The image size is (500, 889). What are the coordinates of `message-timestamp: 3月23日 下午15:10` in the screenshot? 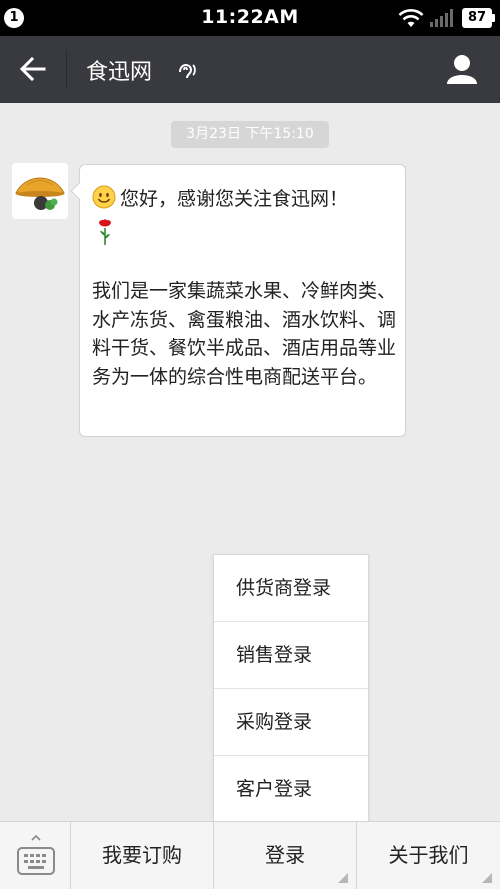 It's located at (250, 134).